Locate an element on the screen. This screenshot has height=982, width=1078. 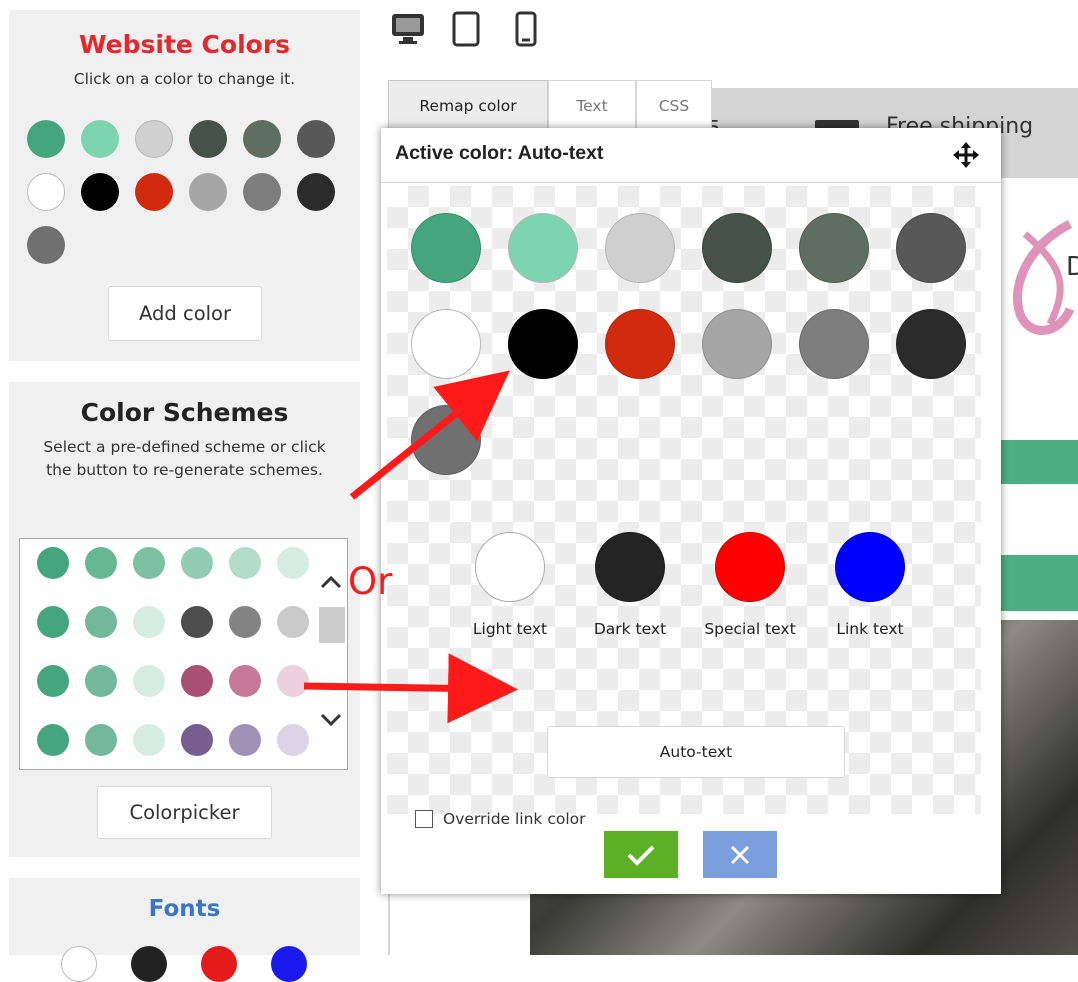
dialog-title: Active color: Auto-text is located at coordinates (499, 153).